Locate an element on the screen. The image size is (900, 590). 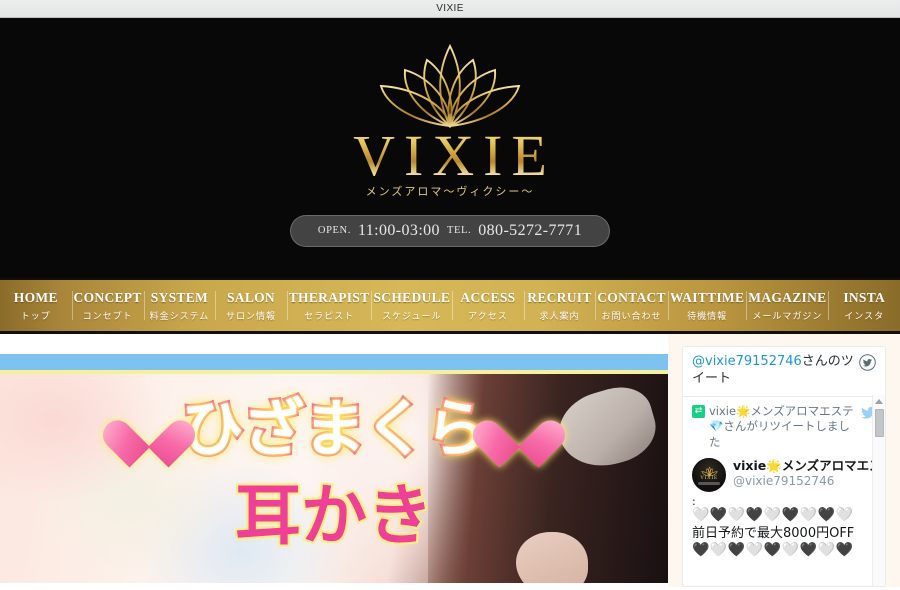
tweet-author-names: vixie🌟メンズアロマエス @vixie79152746 is located at coordinates (807, 474).